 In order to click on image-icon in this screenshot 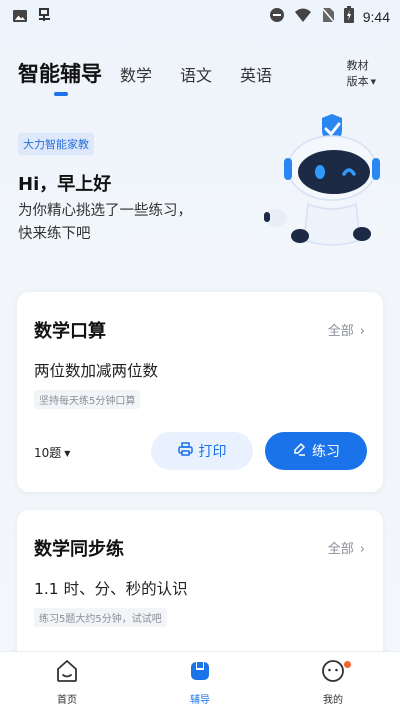, I will do `click(20, 17)`.